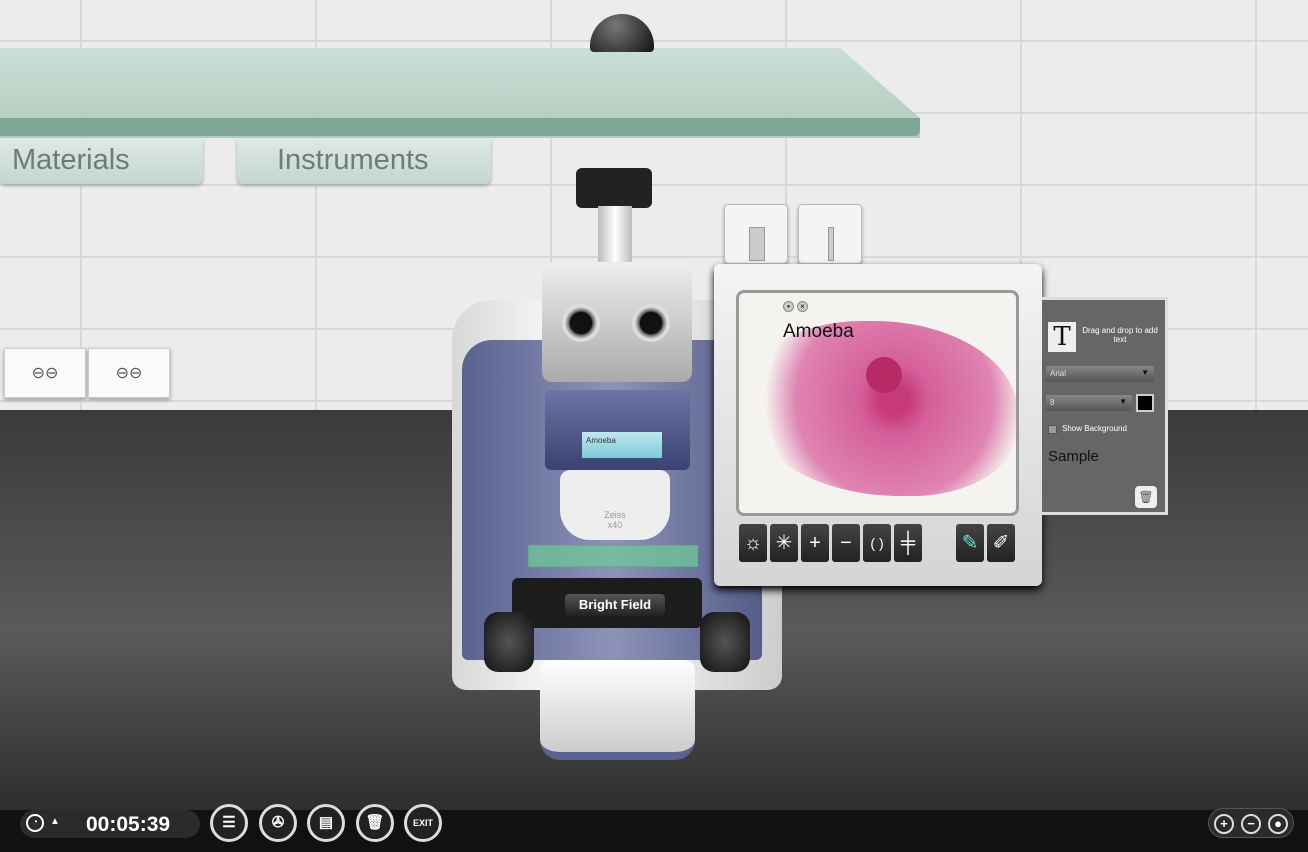 The image size is (1308, 852). I want to click on illumination-mode-button: Bright Field, so click(615, 605).